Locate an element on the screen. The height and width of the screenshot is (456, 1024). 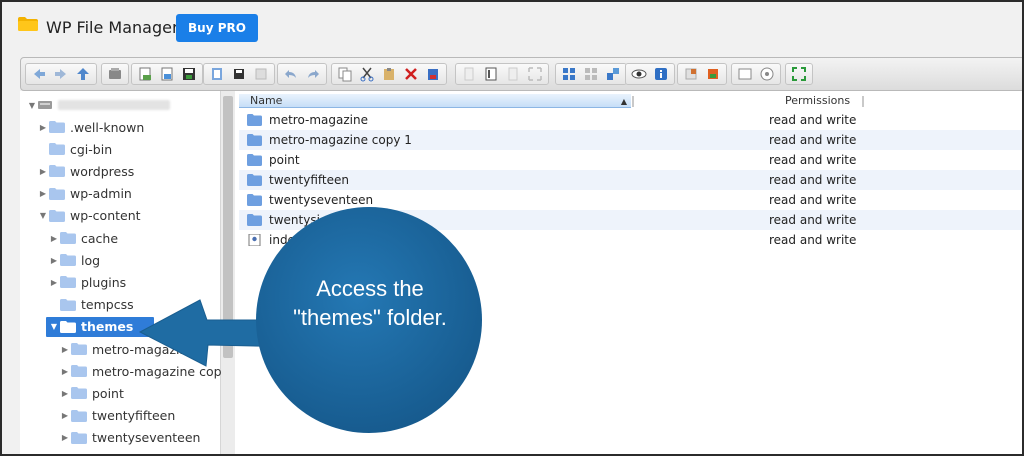
folder-open-icon is located at coordinates (68, 326).